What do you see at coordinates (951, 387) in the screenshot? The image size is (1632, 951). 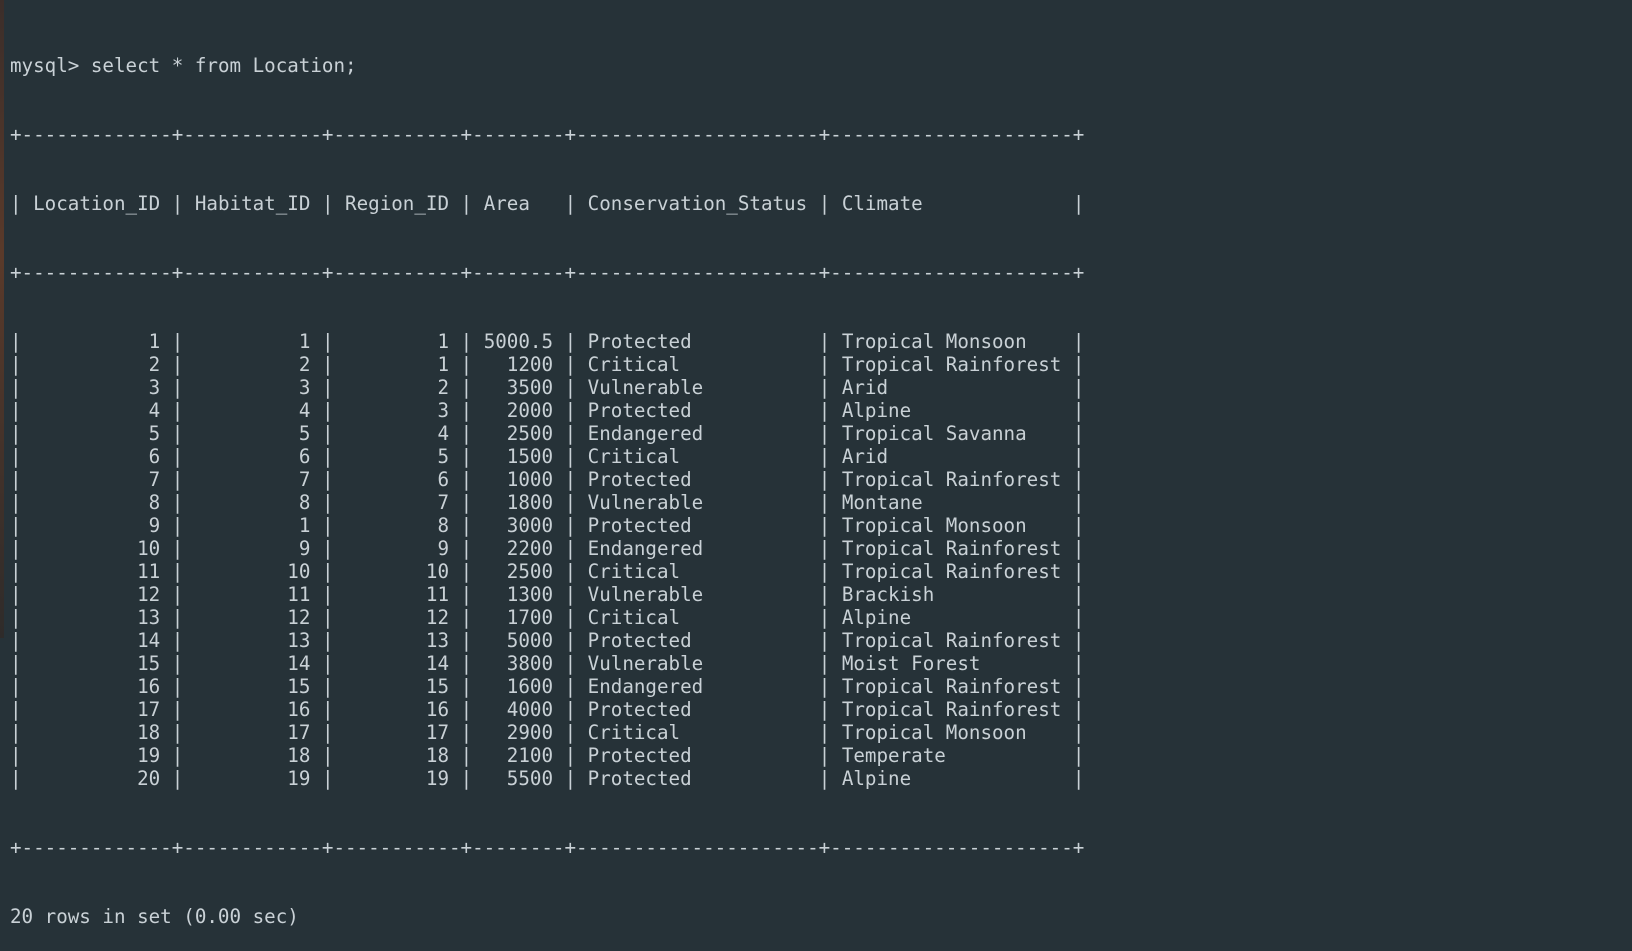 I see `table-cell: Arid` at bounding box center [951, 387].